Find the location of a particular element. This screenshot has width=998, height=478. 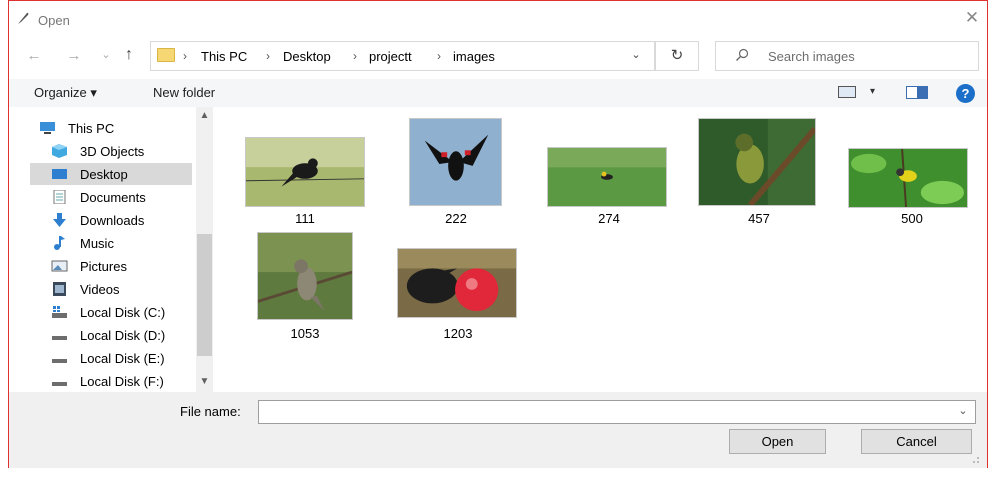

nav-item-documents: Documents is located at coordinates (110, 197).